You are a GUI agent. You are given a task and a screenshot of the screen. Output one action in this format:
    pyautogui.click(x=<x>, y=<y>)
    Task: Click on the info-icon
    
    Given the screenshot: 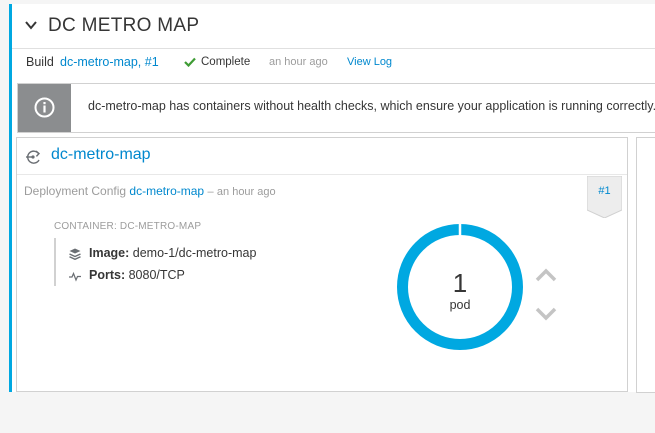 What is the action you would take?
    pyautogui.click(x=44, y=107)
    